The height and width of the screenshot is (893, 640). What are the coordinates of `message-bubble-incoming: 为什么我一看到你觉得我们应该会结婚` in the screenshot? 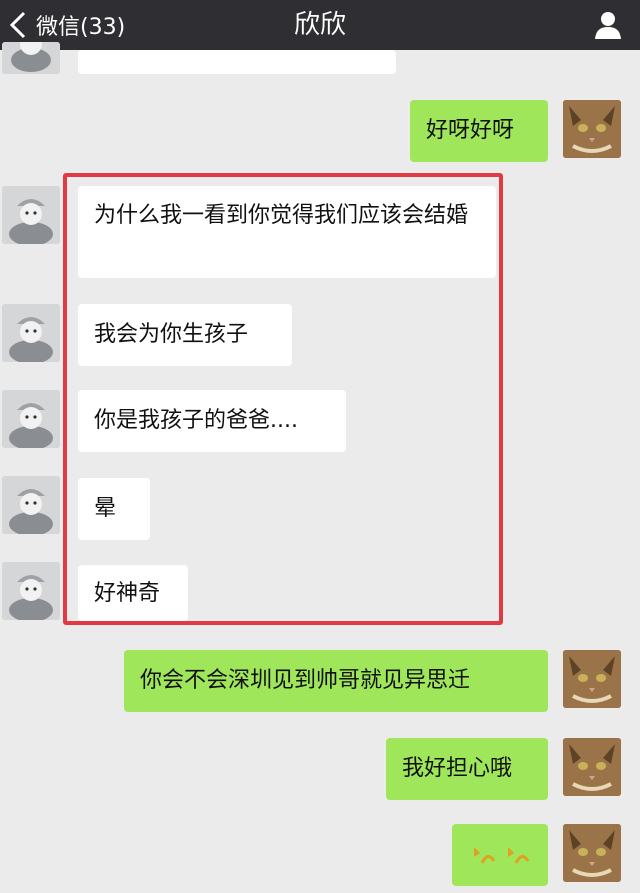 It's located at (287, 232).